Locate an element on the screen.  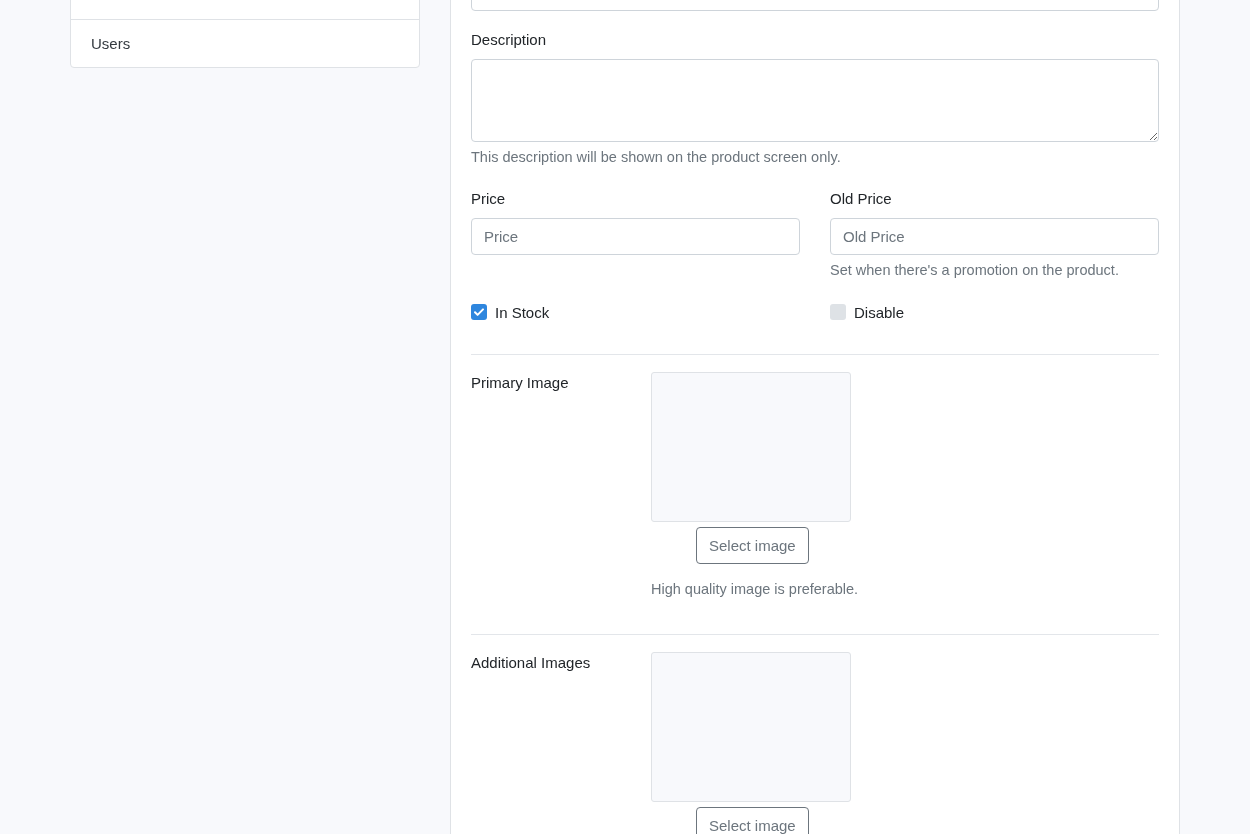
field-label: Additional Images is located at coordinates (531, 663).